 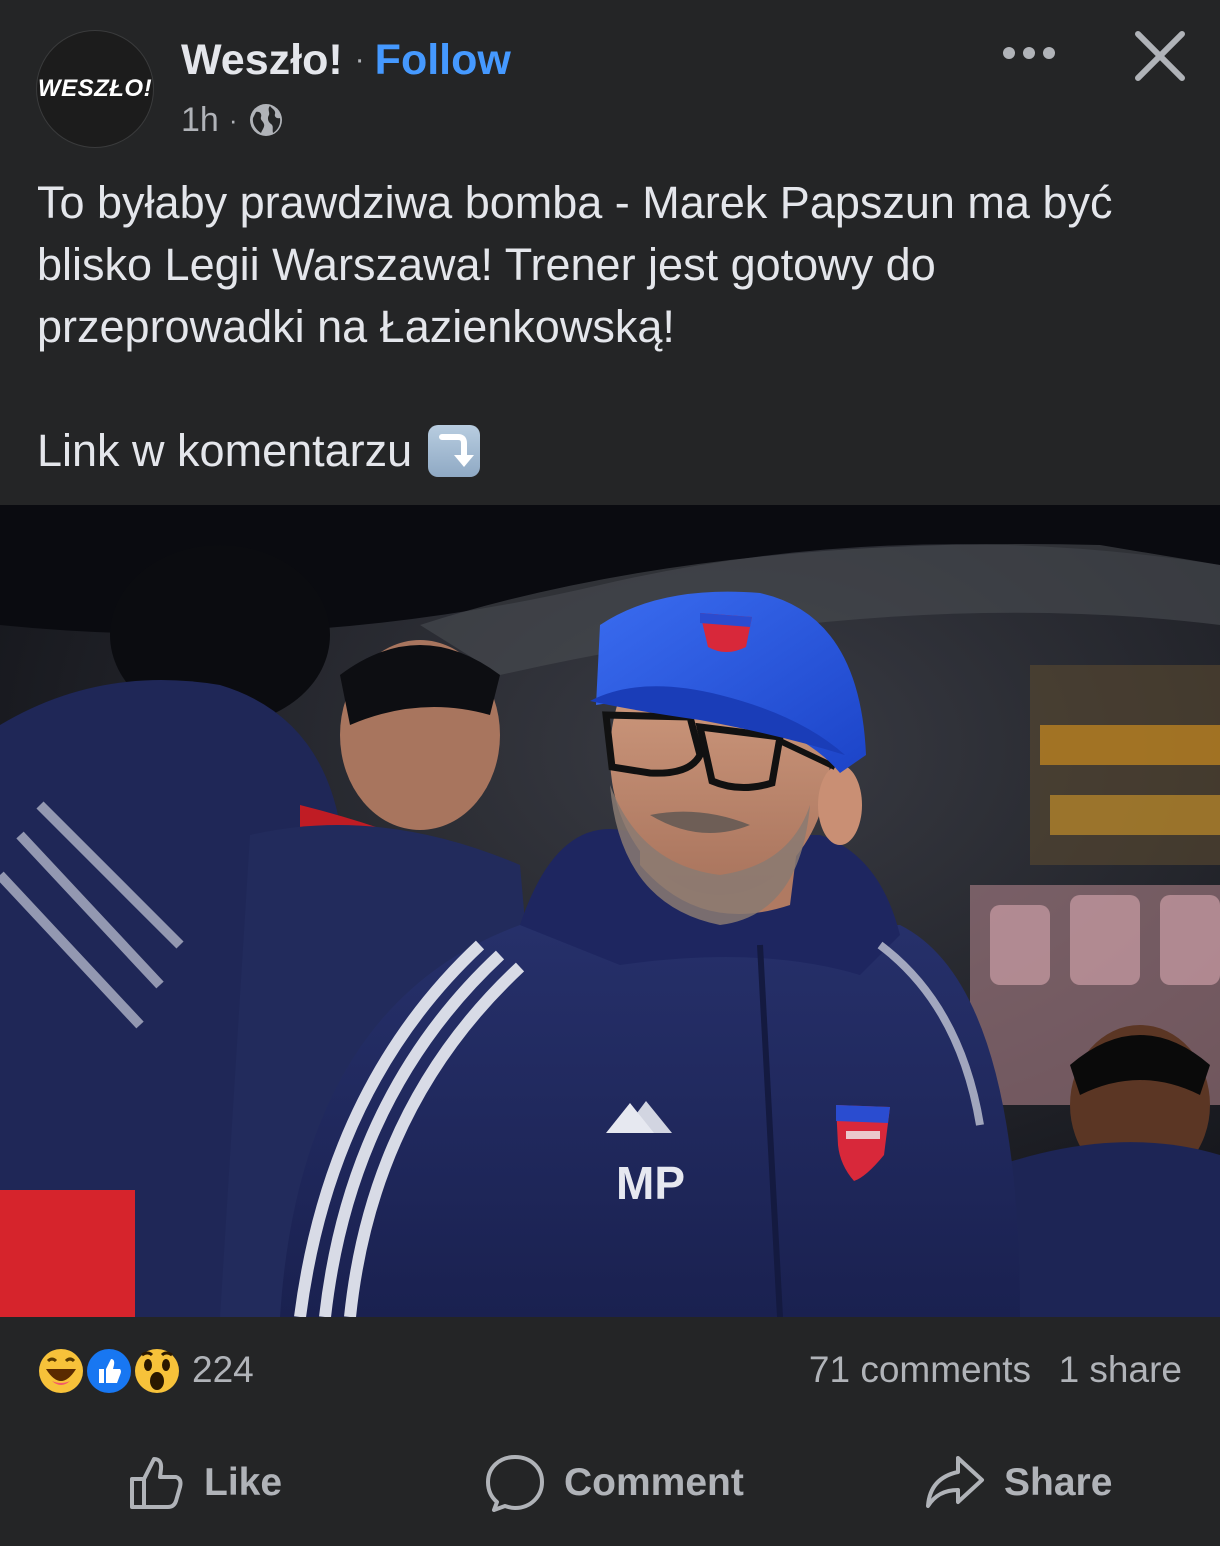 I want to click on close-icon, so click(x=1160, y=56).